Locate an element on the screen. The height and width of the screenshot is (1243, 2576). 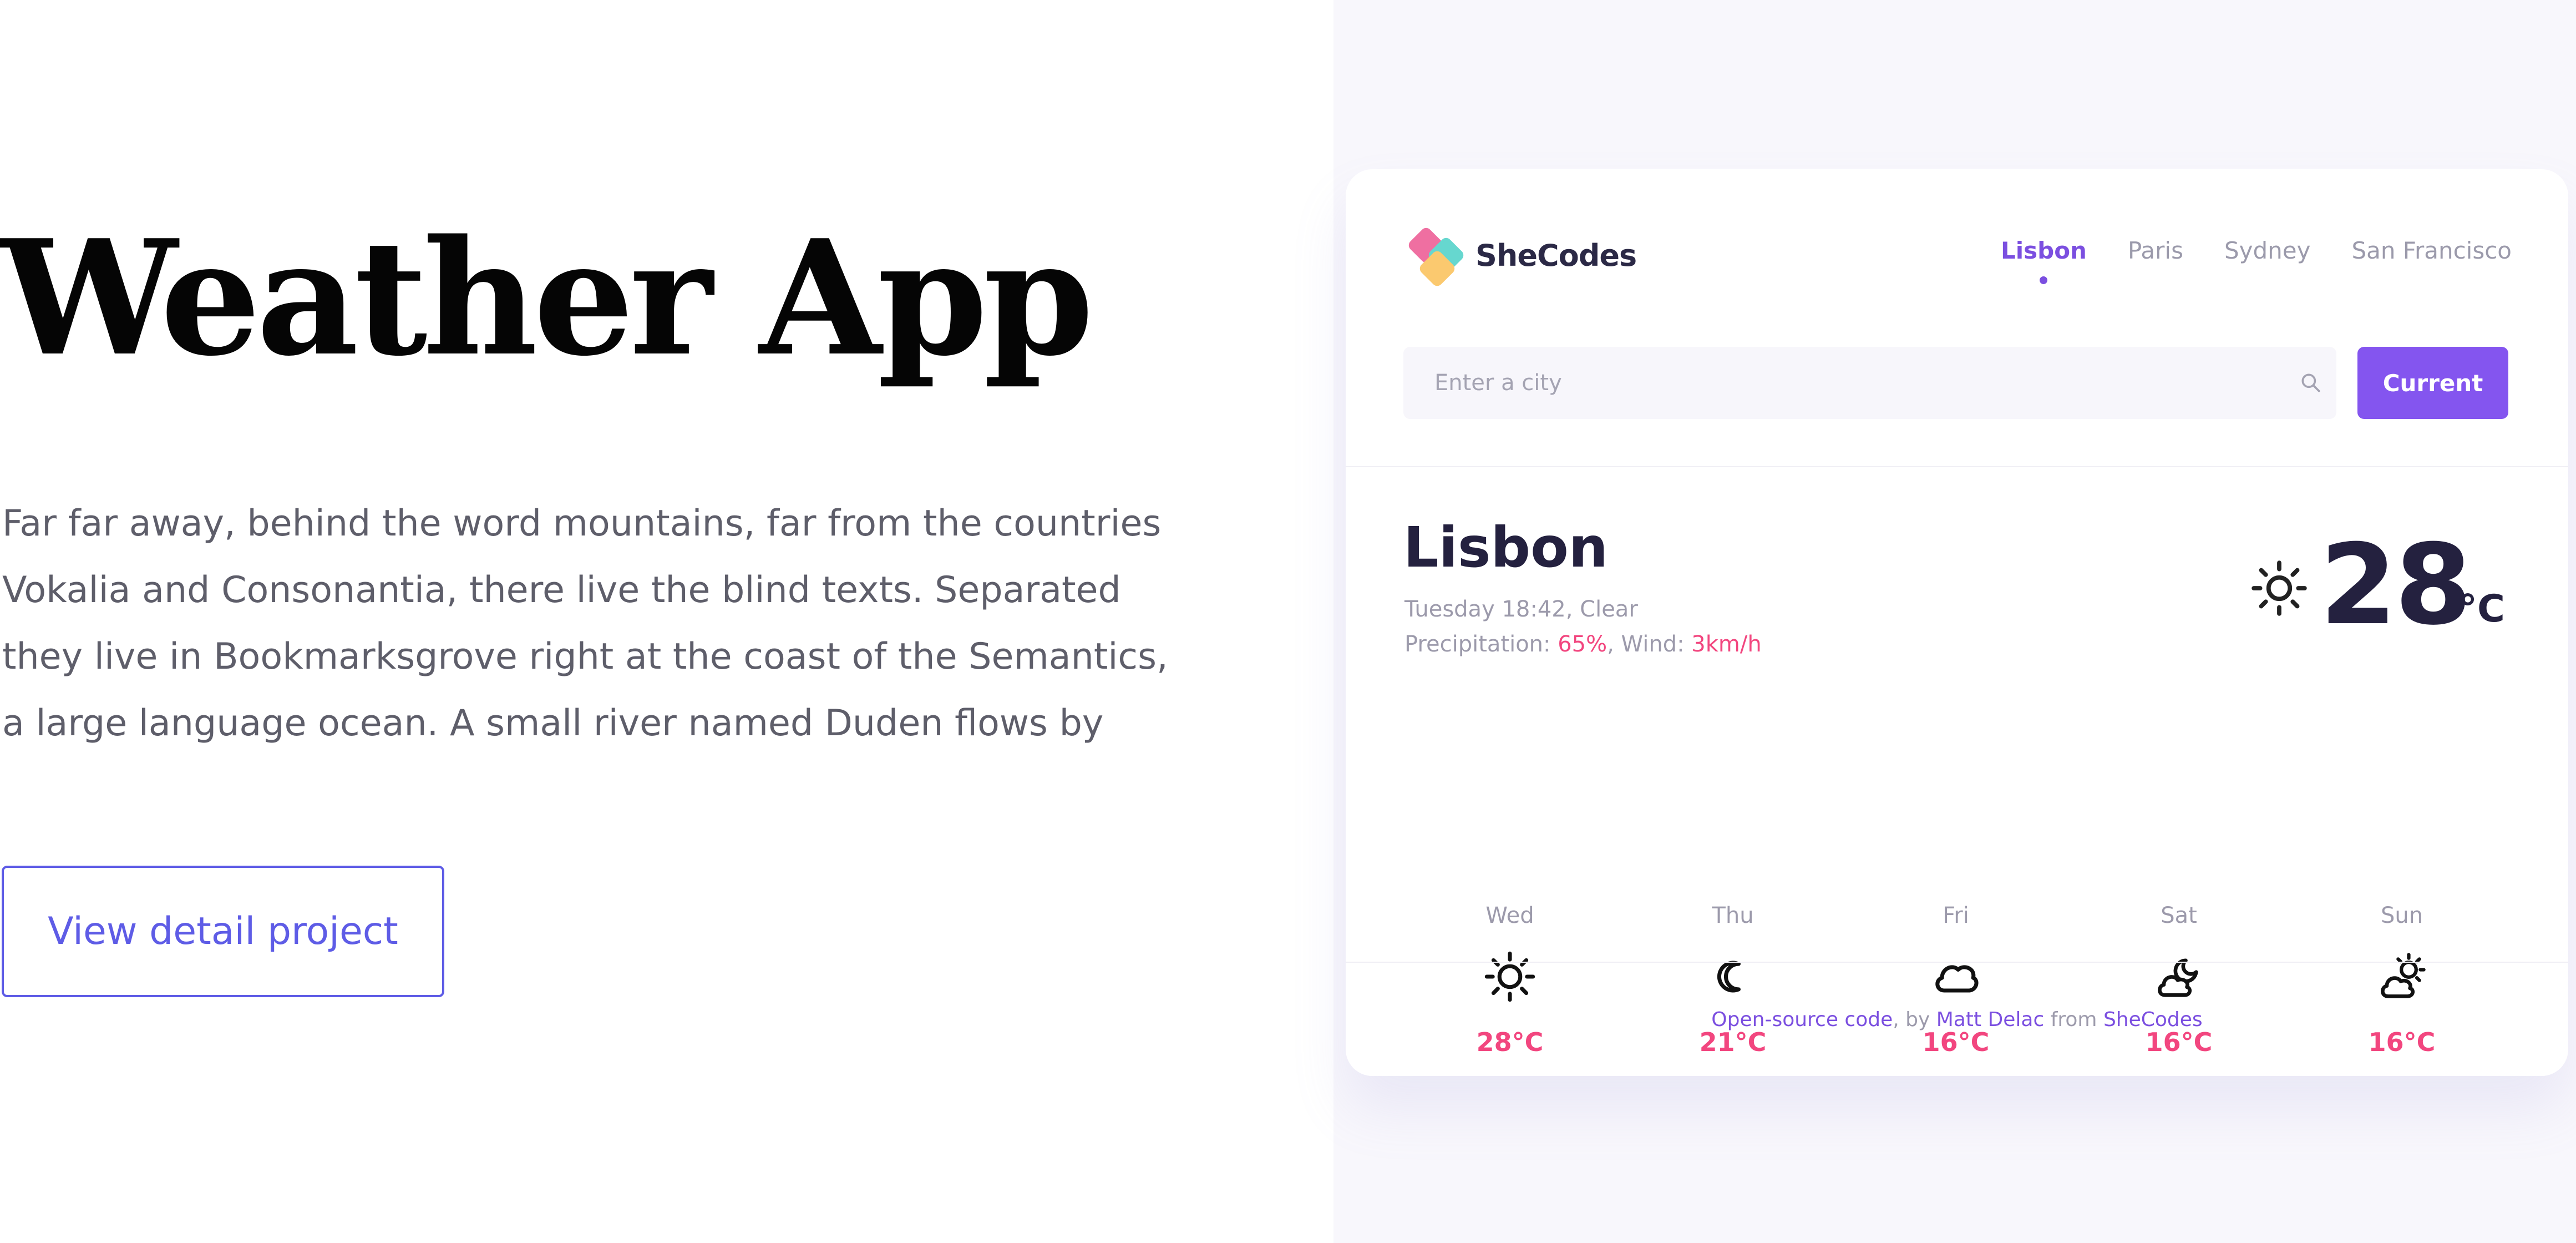
forecast-day-name: Fri is located at coordinates (1956, 915).